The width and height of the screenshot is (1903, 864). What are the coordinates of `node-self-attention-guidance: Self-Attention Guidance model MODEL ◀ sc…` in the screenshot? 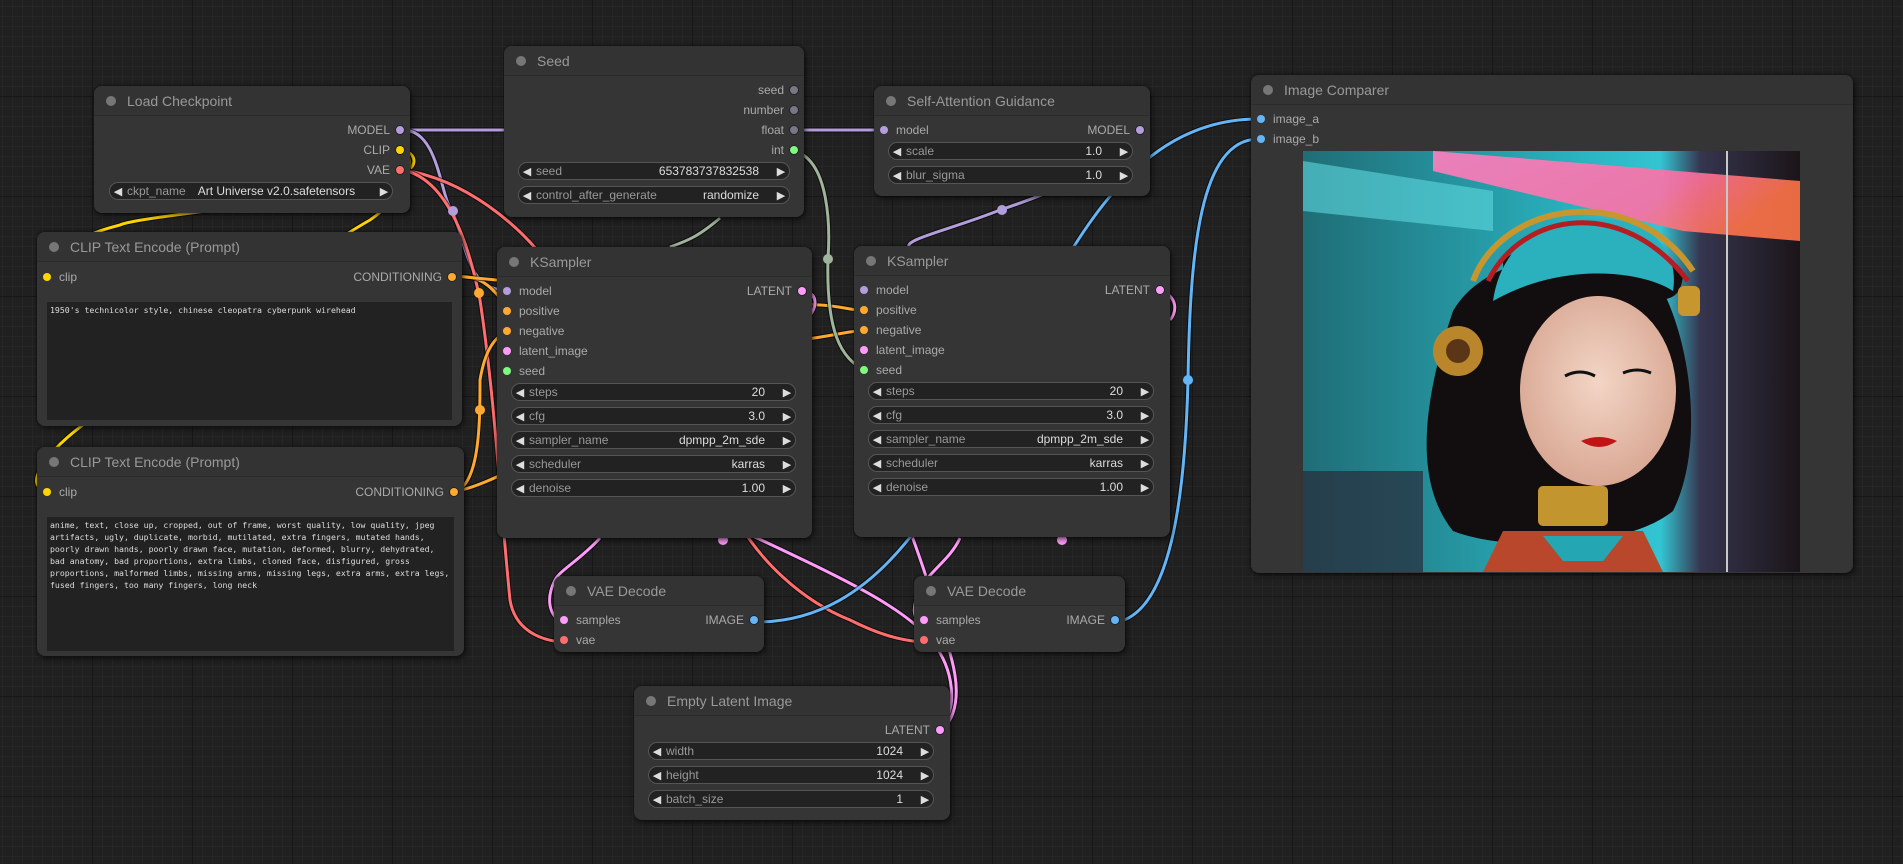 It's located at (1012, 141).